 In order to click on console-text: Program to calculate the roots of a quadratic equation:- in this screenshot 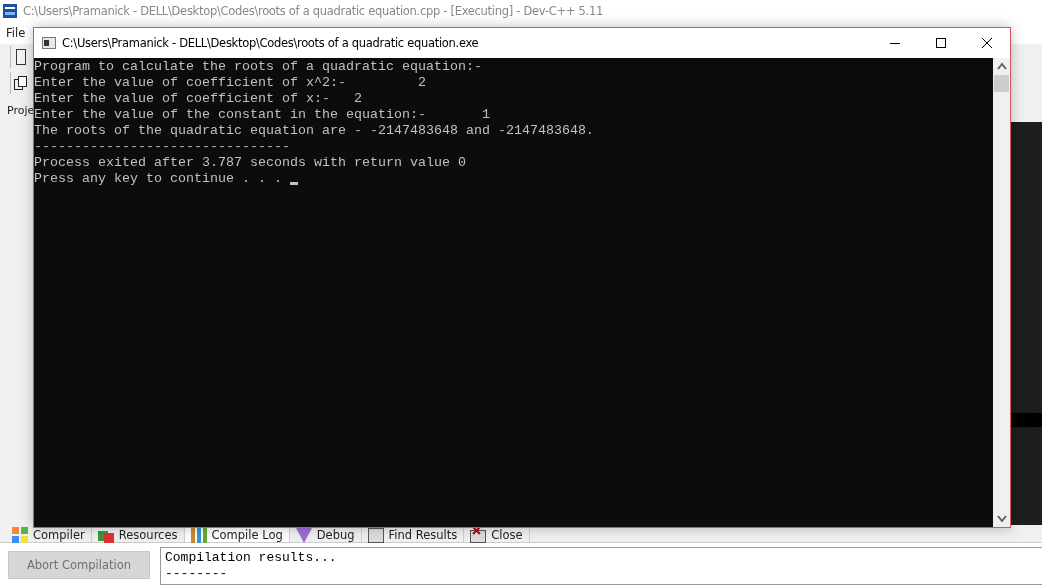, I will do `click(258, 67)`.